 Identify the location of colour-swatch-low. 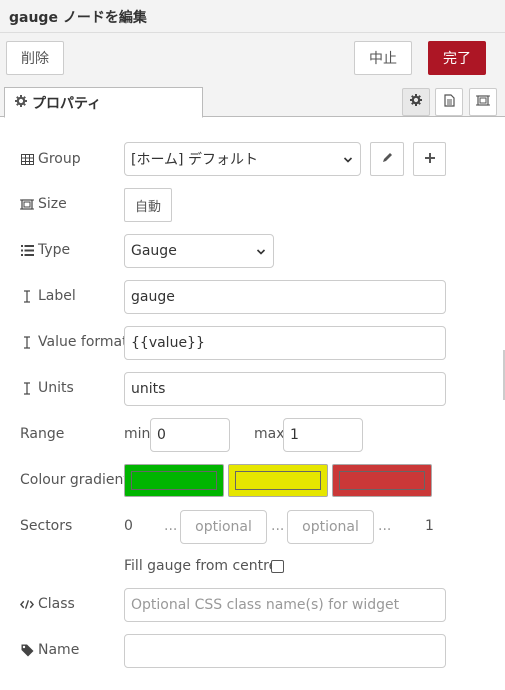
(174, 480).